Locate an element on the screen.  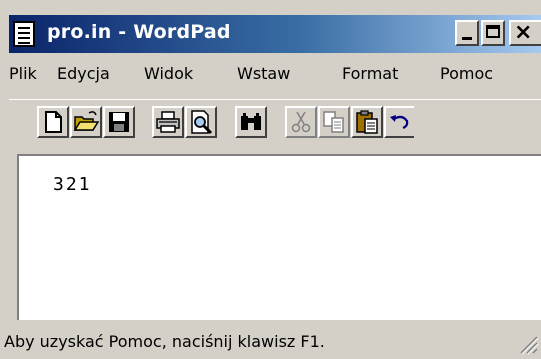
minimize-icon is located at coordinates (467, 38).